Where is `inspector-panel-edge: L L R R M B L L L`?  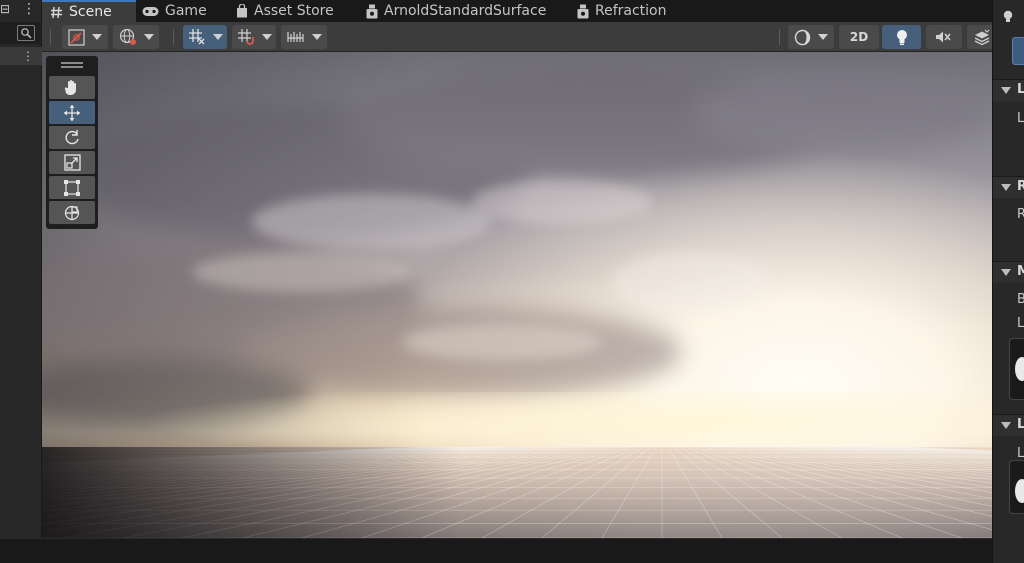
inspector-panel-edge: L L R R M B L L L is located at coordinates (1008, 281).